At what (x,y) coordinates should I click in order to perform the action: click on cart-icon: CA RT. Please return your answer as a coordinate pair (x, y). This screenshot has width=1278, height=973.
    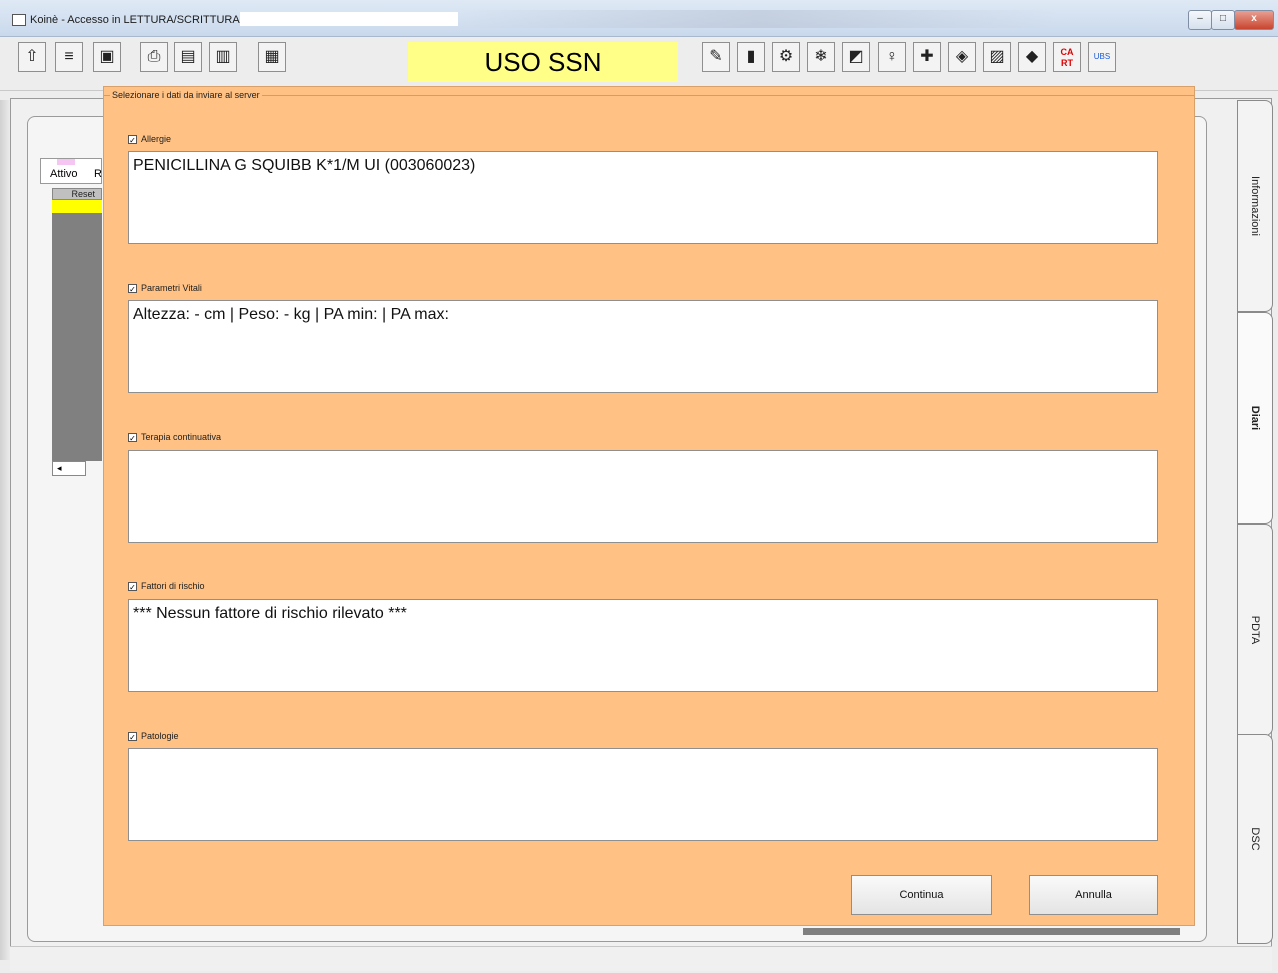
    Looking at the image, I should click on (1067, 57).